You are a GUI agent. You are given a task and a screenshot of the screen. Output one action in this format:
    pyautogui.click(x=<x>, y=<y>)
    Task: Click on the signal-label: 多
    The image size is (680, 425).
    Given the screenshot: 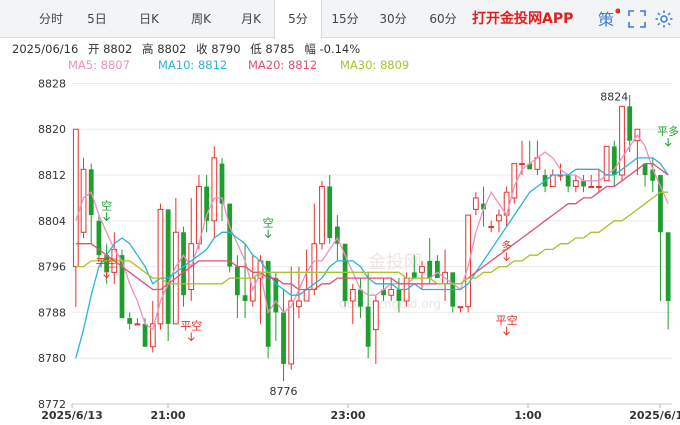 What is the action you would take?
    pyautogui.click(x=506, y=245)
    